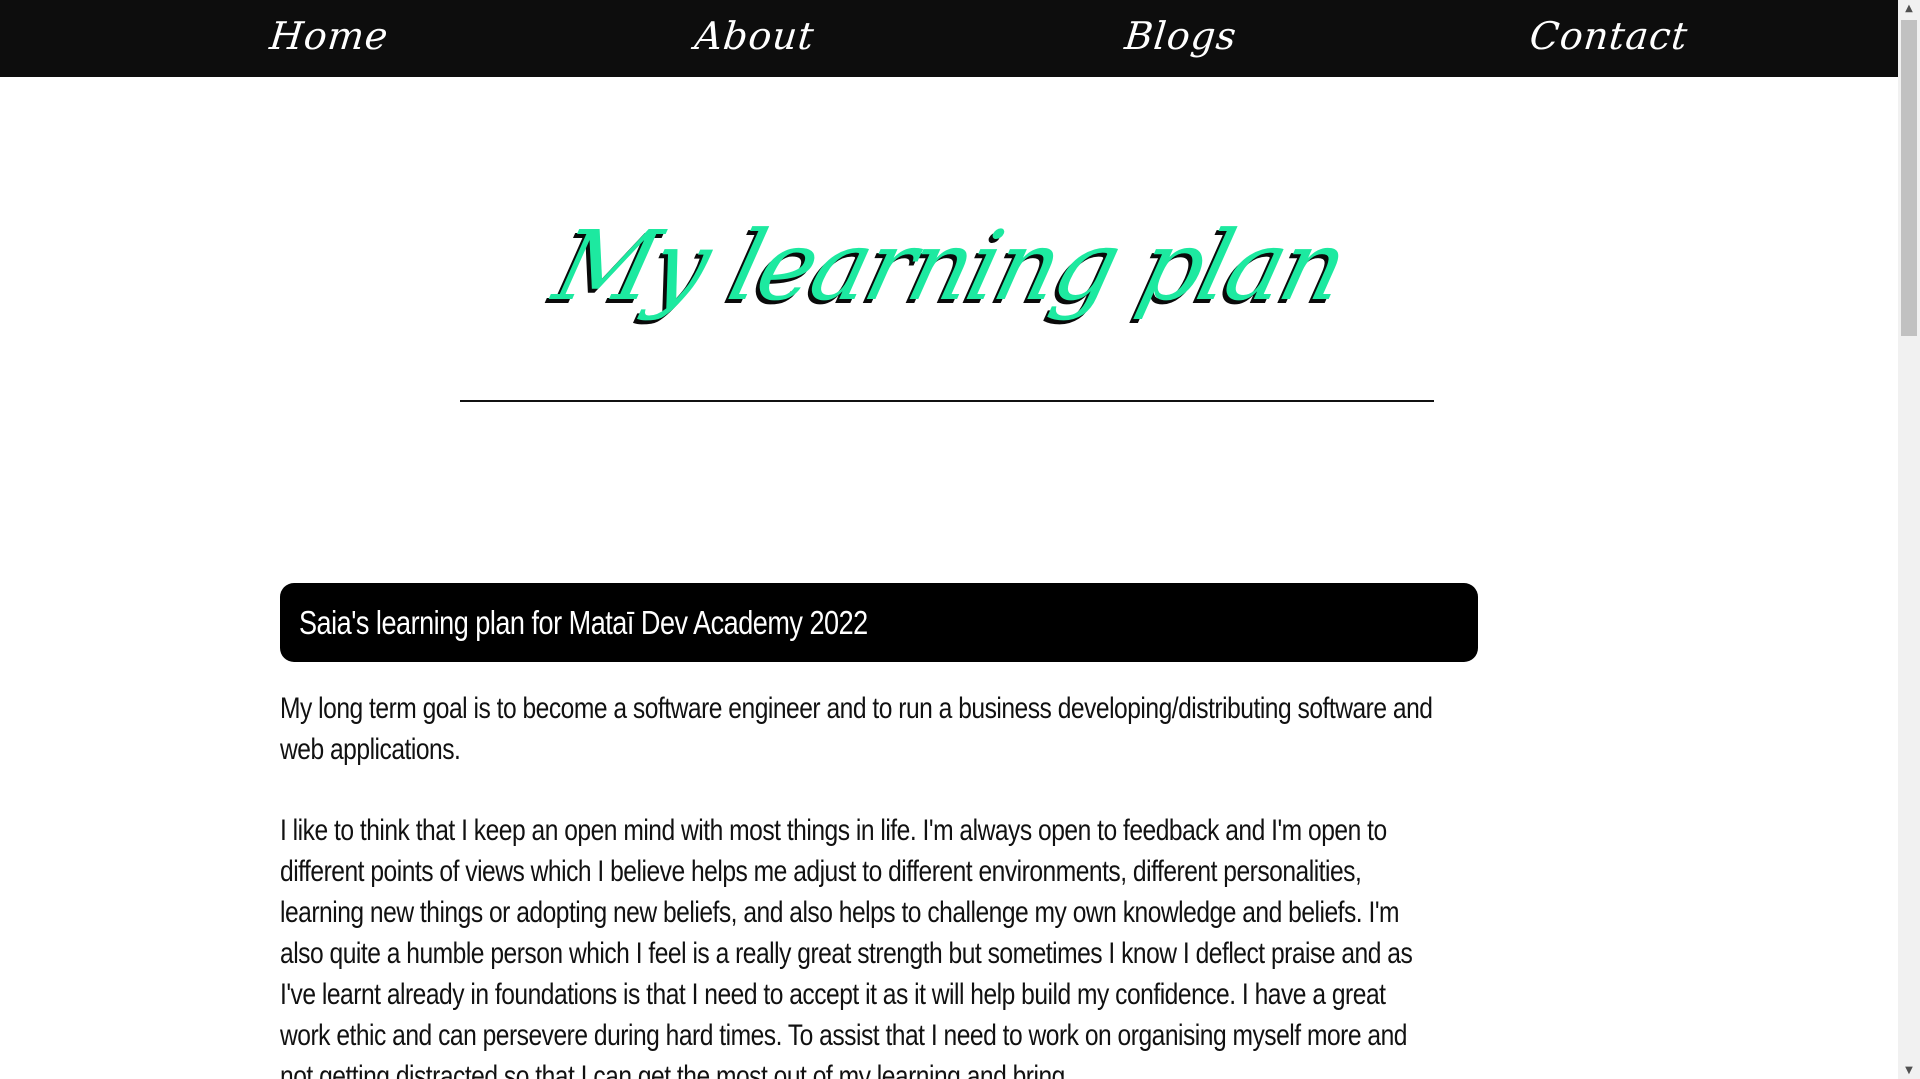 Image resolution: width=1920 pixels, height=1079 pixels. What do you see at coordinates (1181, 36) in the screenshot?
I see `nav-link-blogs: Blogs` at bounding box center [1181, 36].